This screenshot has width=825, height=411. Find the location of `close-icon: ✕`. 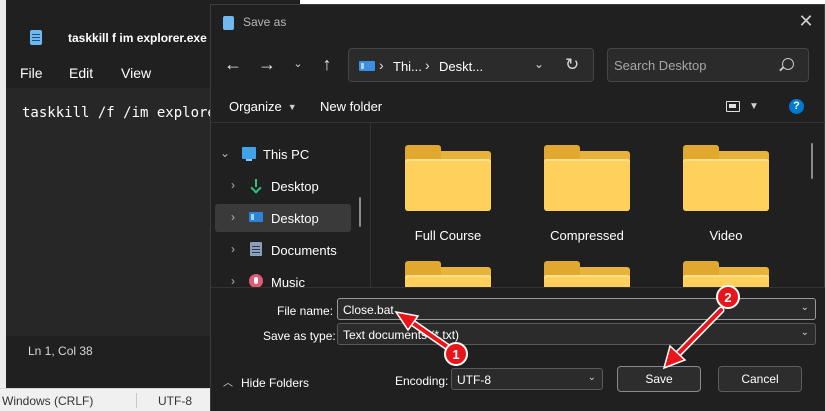

close-icon: ✕ is located at coordinates (806, 21).